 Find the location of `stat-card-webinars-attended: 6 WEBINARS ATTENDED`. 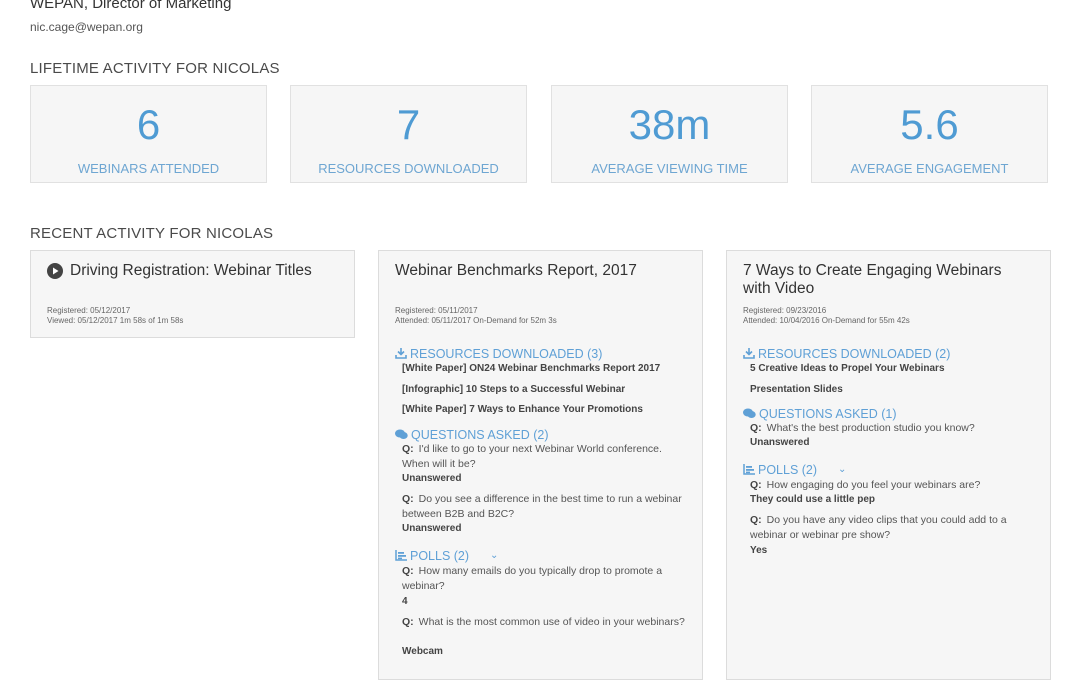

stat-card-webinars-attended: 6 WEBINARS ATTENDED is located at coordinates (148, 134).